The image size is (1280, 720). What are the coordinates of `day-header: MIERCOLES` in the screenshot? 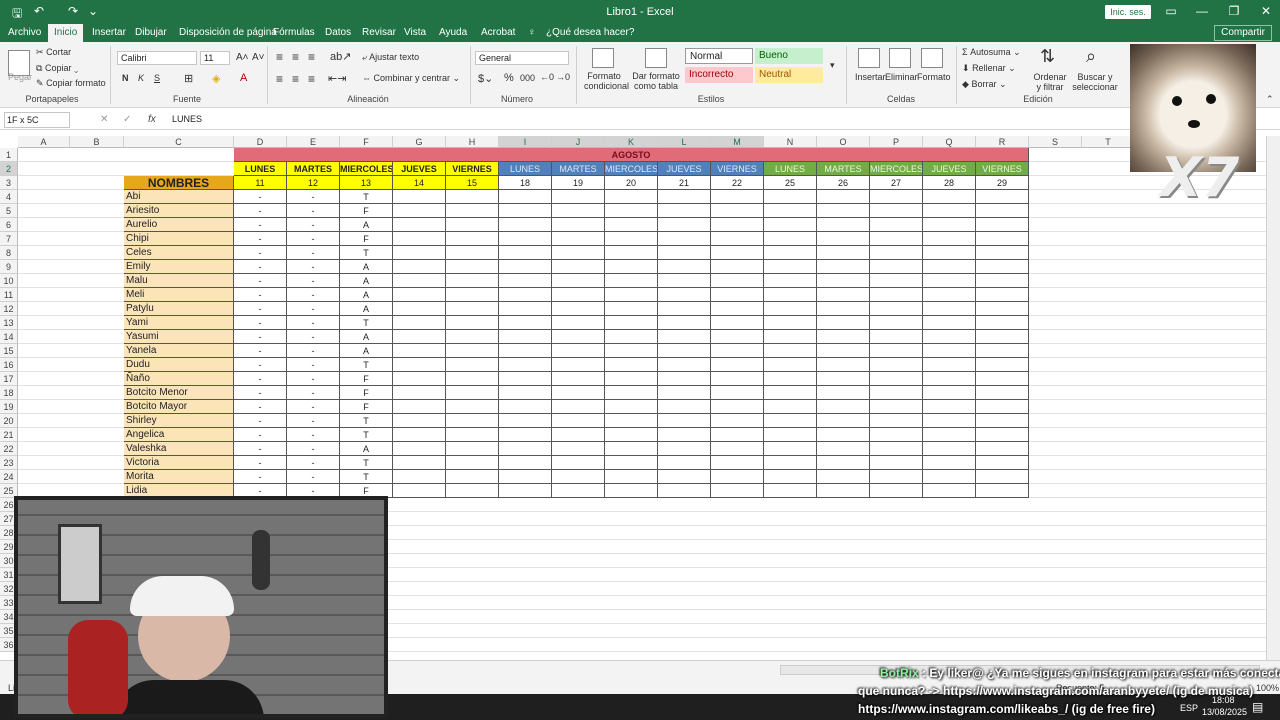 It's located at (631, 169).